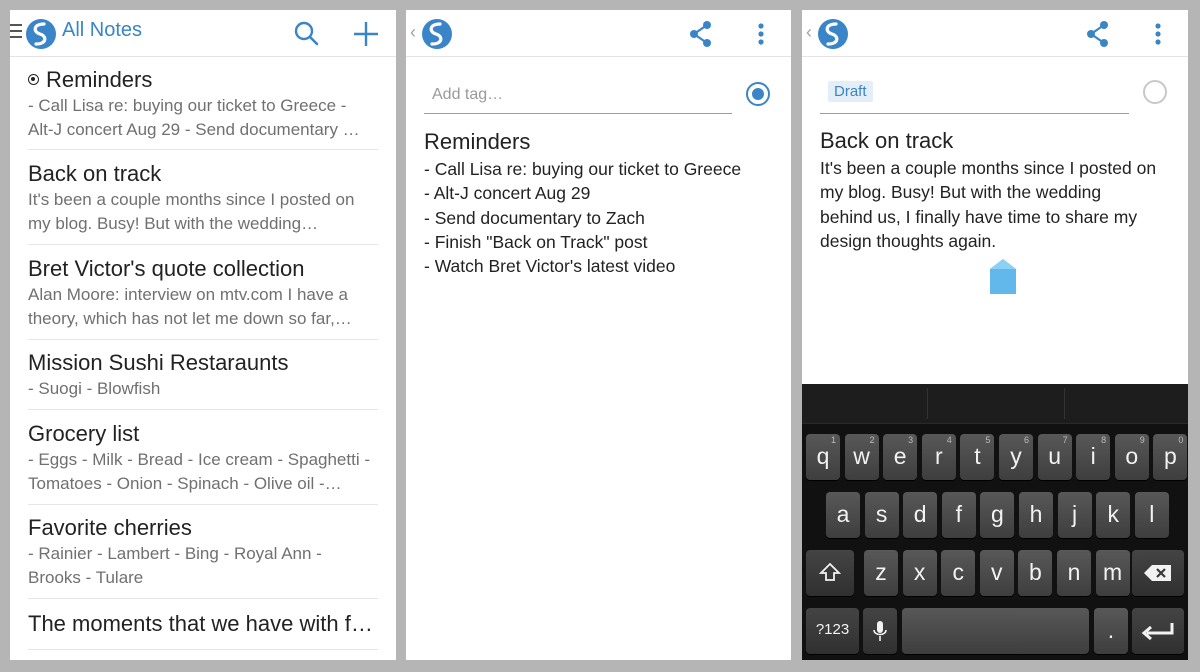  I want to click on key-e: e3, so click(900, 457).